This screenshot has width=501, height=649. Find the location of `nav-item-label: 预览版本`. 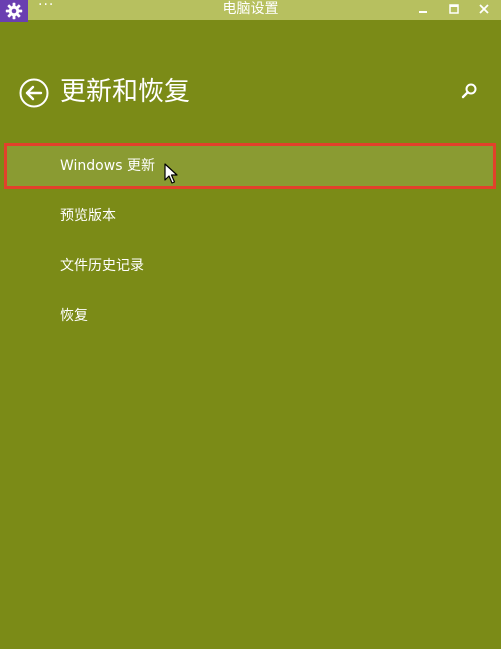

nav-item-label: 预览版本 is located at coordinates (88, 216).